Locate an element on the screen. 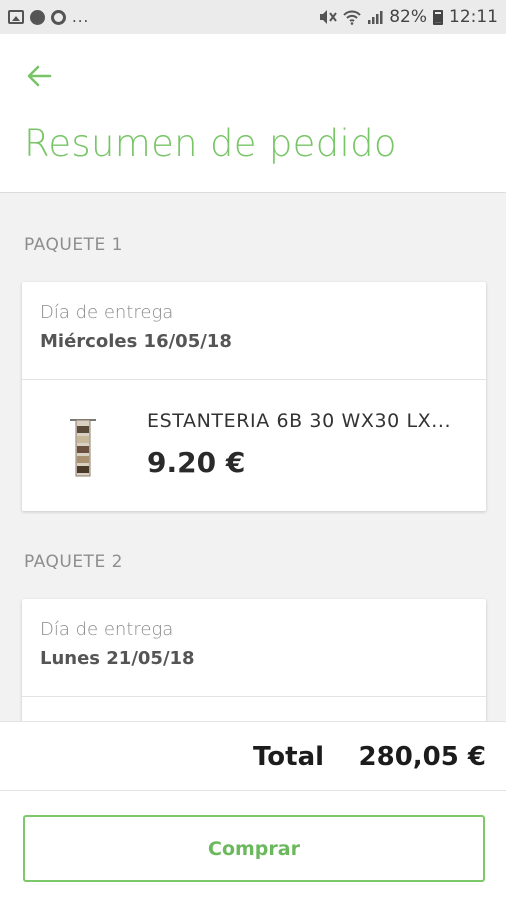 The image size is (506, 900). shelf-product-image is located at coordinates (83, 448).